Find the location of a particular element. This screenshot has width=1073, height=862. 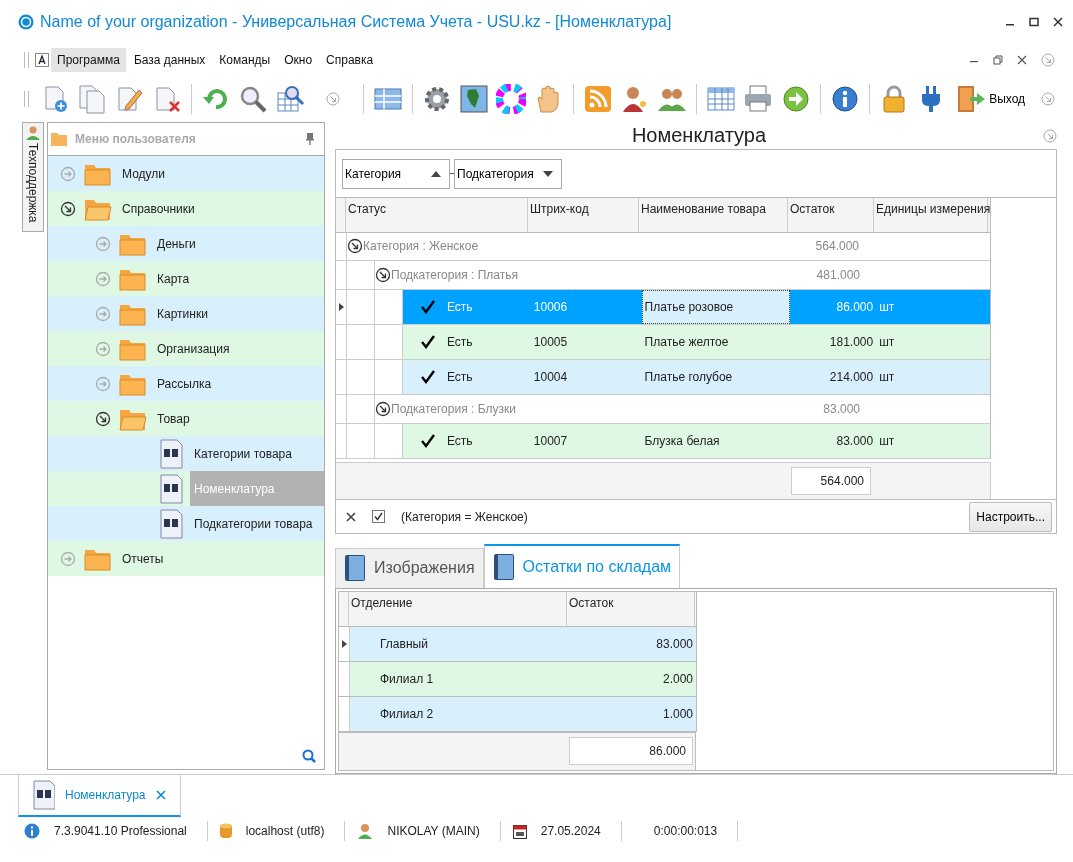

menu-item: Окно is located at coordinates (298, 60).